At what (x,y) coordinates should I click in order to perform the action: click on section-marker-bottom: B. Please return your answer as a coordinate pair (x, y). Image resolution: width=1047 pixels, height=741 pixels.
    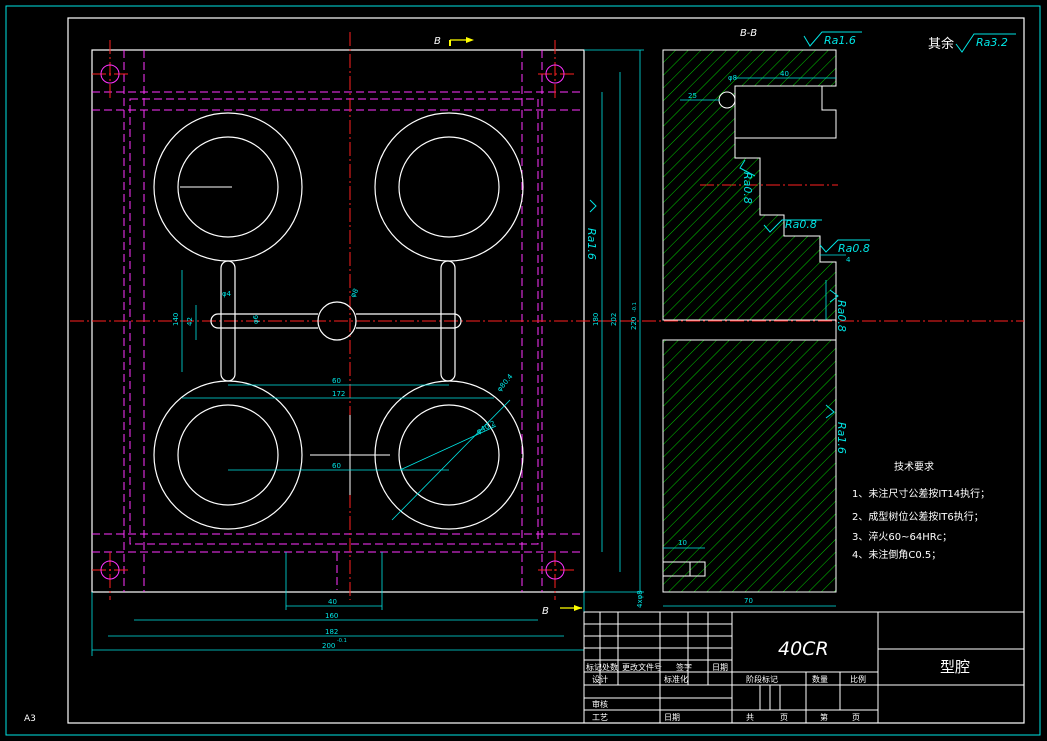
    Looking at the image, I should click on (562, 611).